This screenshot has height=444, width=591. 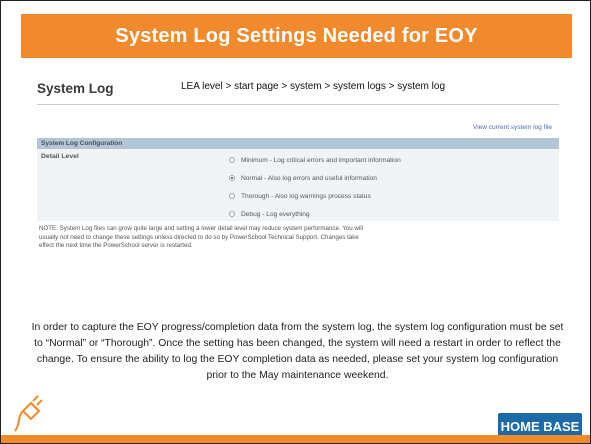 What do you see at coordinates (75, 88) in the screenshot?
I see `system-log-heading: System Log` at bounding box center [75, 88].